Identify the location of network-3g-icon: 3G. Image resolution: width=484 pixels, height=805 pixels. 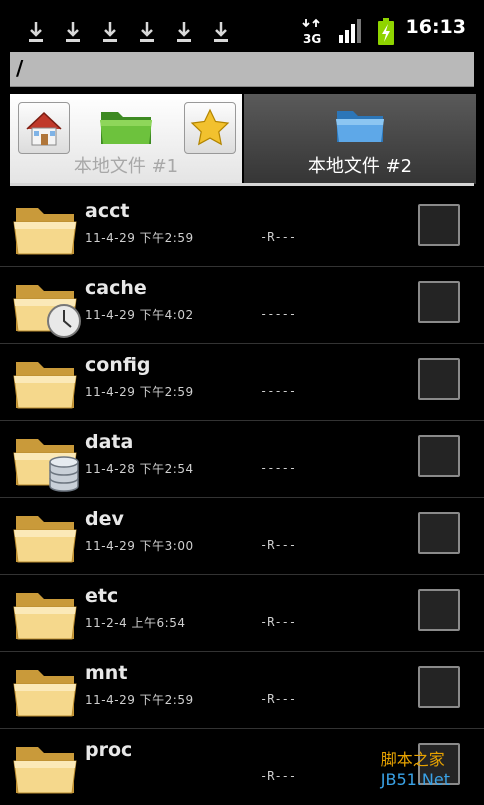
(311, 32).